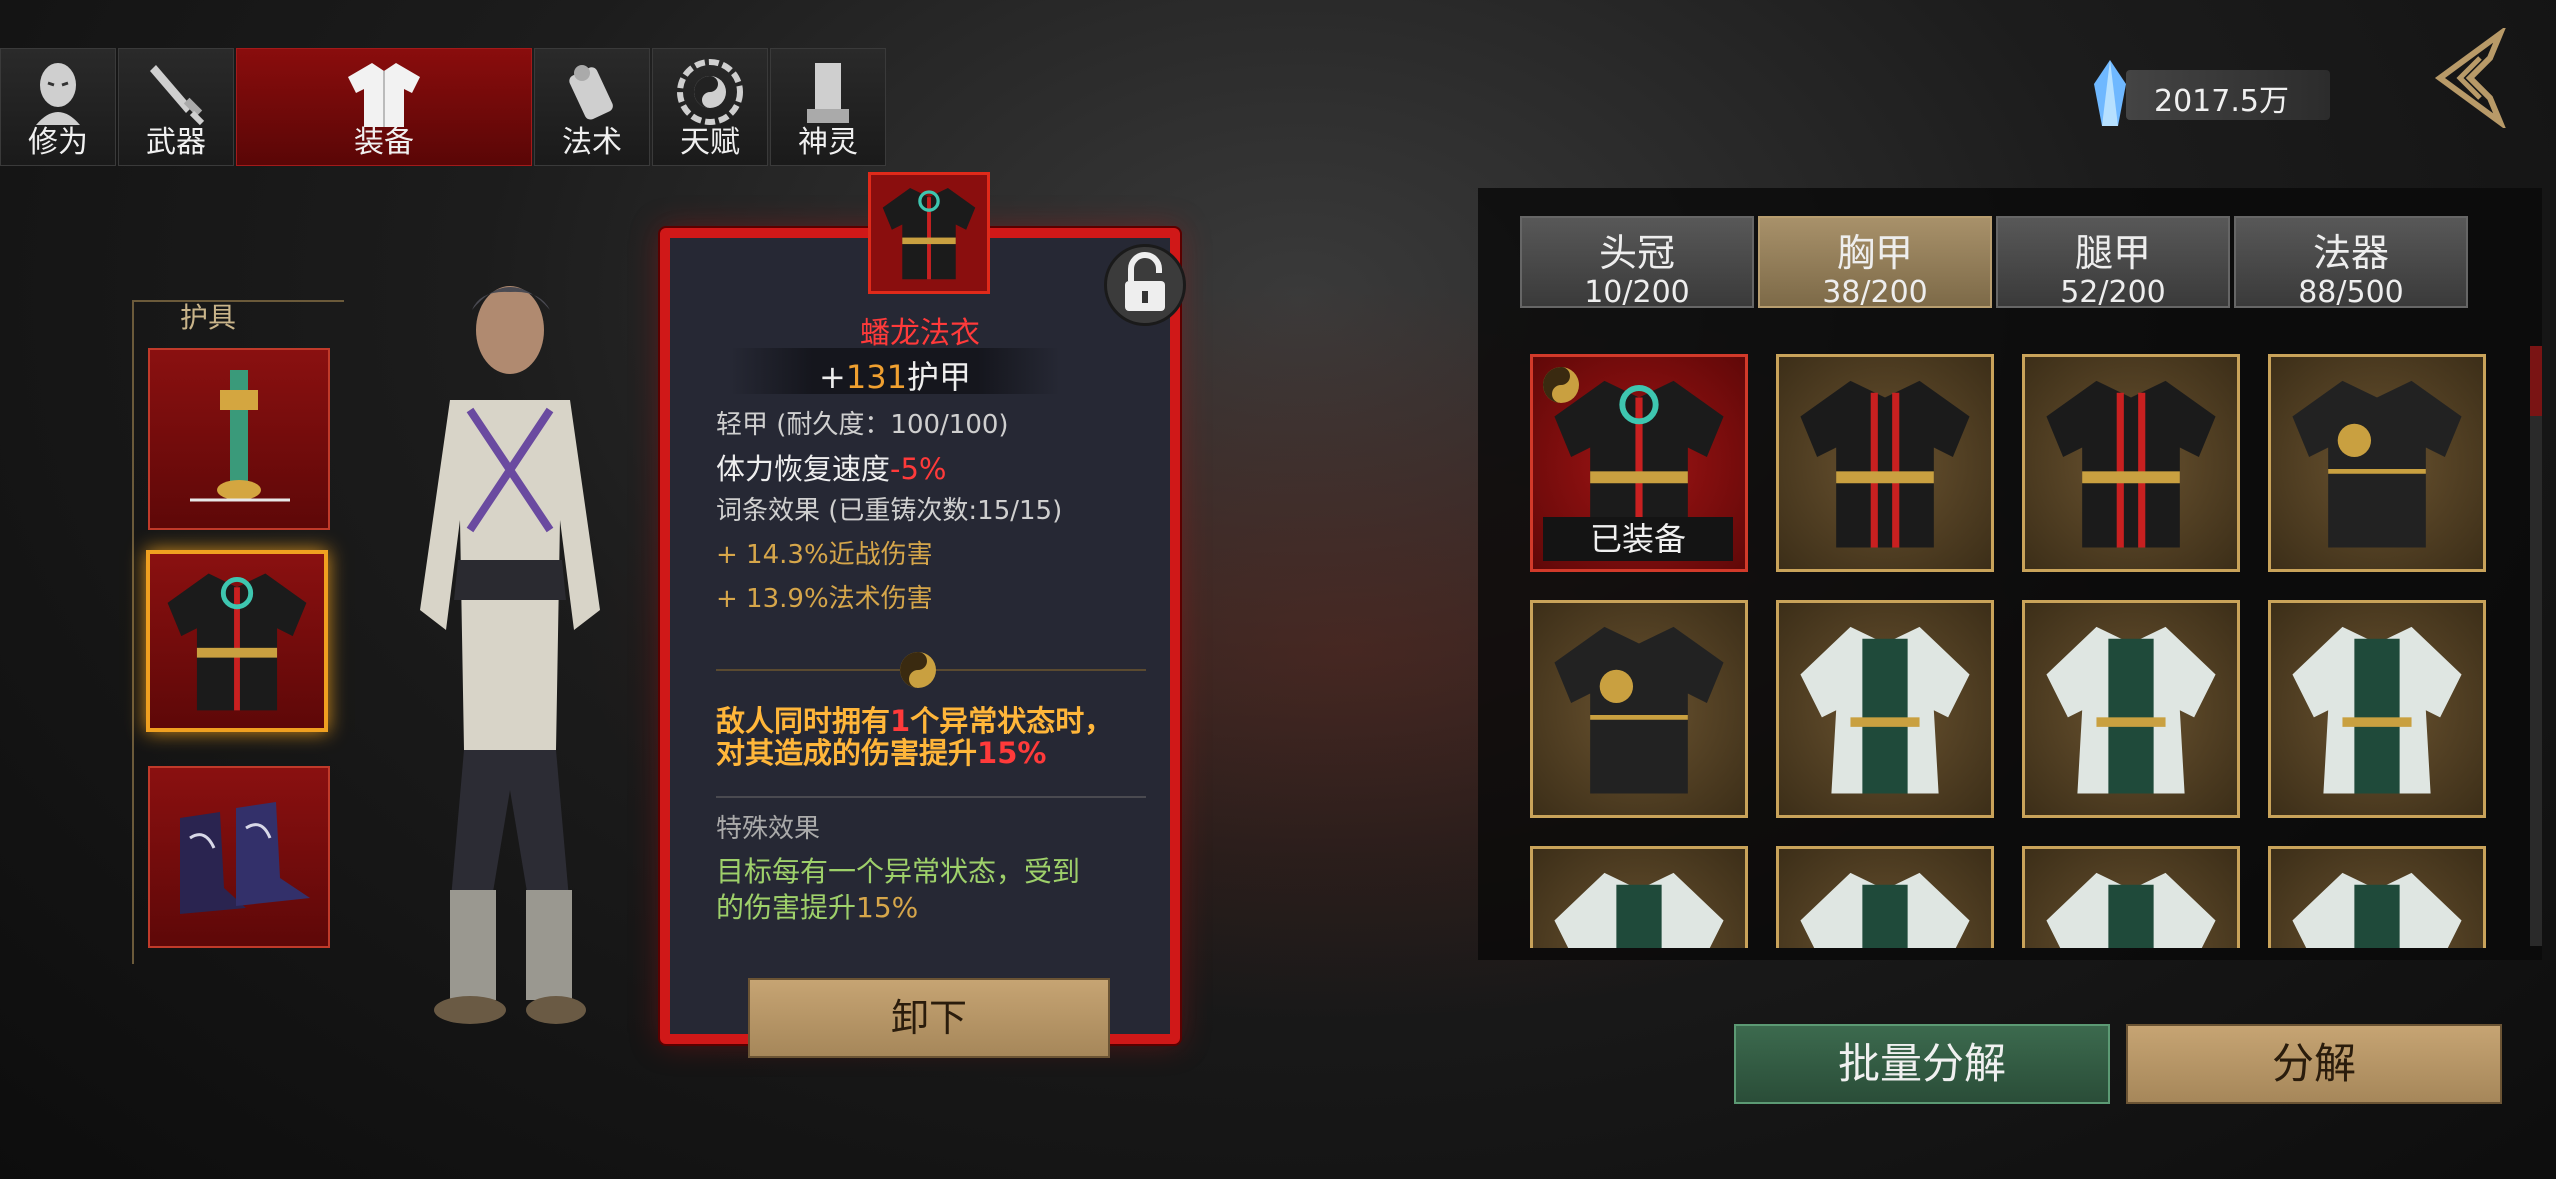 The width and height of the screenshot is (2556, 1179). I want to click on monk-head-icon, so click(58, 94).